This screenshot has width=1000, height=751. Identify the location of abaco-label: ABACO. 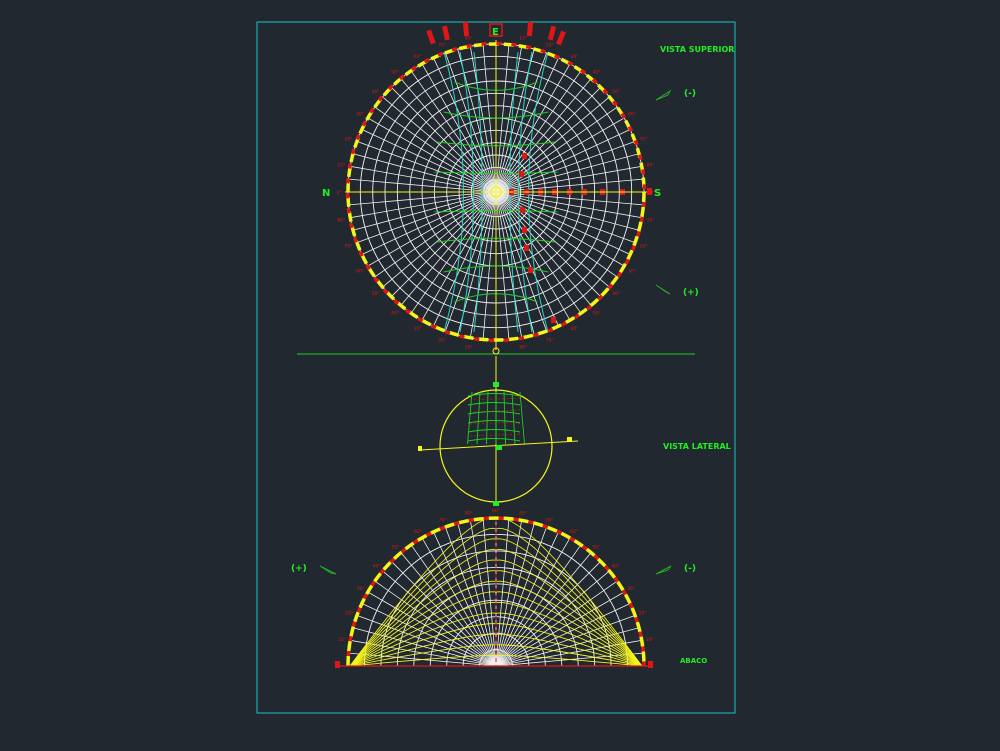
(693, 661).